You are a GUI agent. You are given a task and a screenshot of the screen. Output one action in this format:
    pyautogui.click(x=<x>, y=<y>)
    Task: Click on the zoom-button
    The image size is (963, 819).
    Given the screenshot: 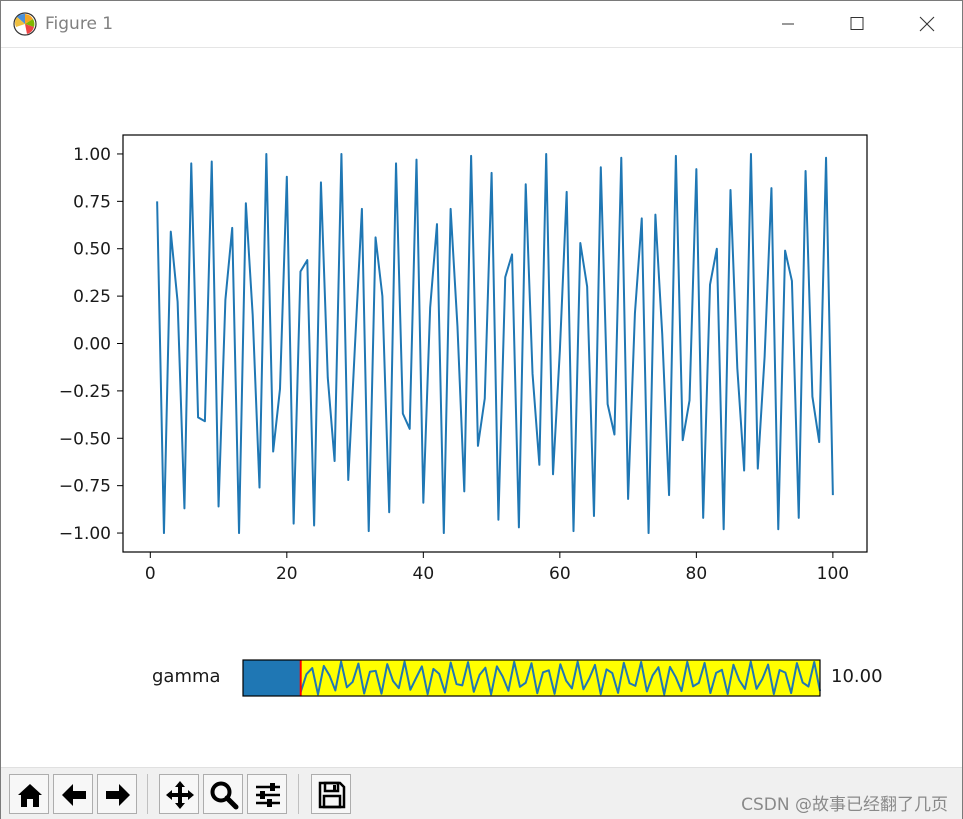 What is the action you would take?
    pyautogui.click(x=223, y=794)
    